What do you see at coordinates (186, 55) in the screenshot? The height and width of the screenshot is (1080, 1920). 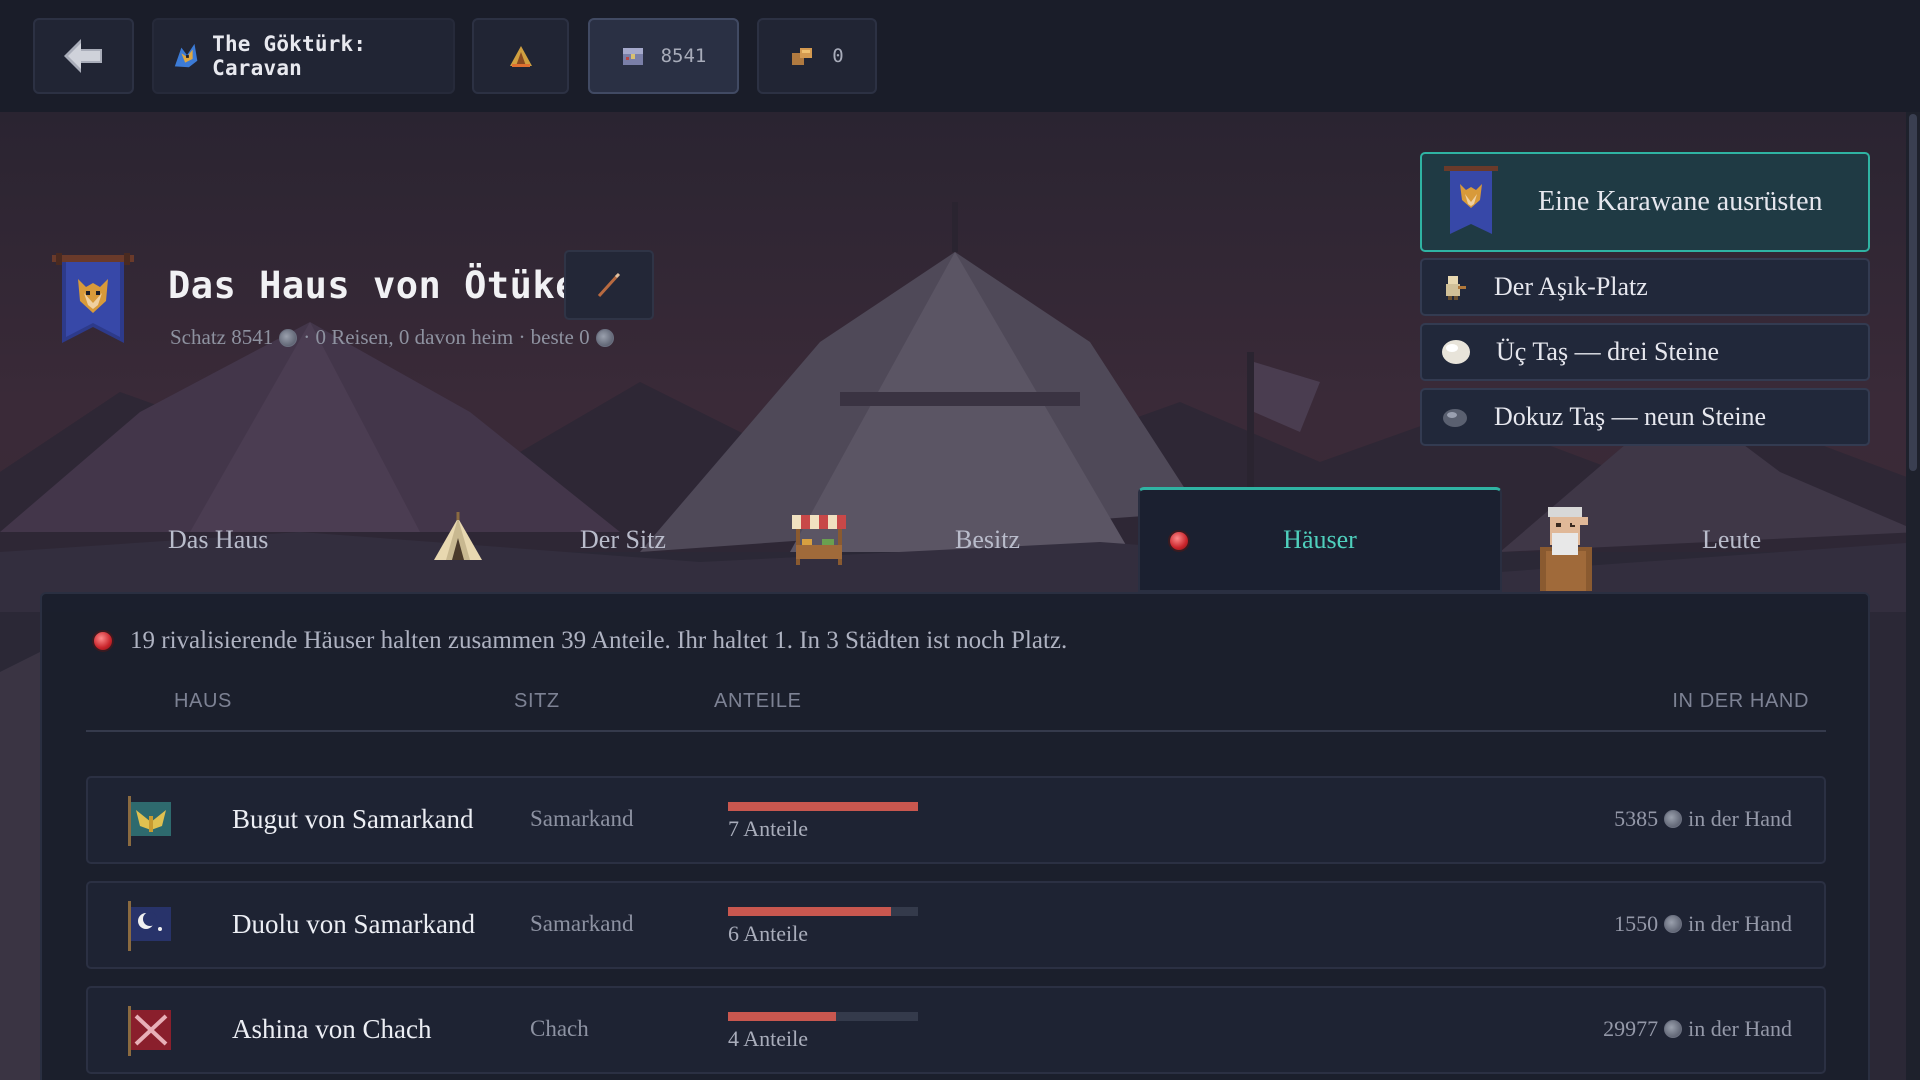 I see `wolf-head-icon` at bounding box center [186, 55].